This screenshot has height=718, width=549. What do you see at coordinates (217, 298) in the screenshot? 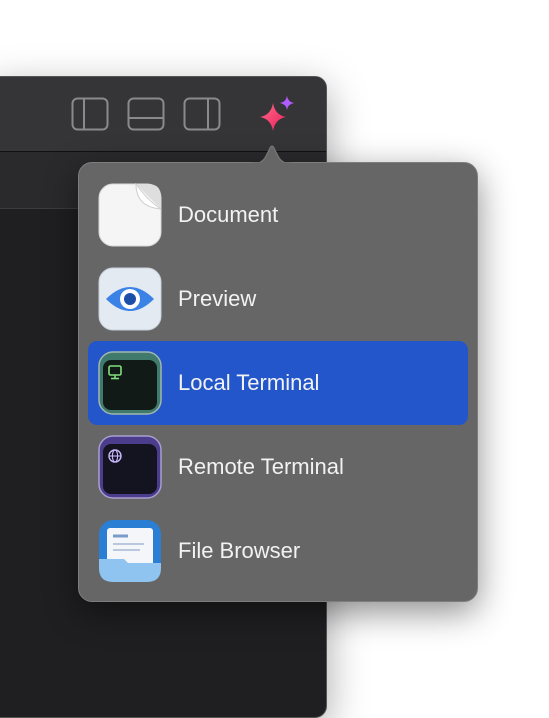
I see `menu-item-label: Preview` at bounding box center [217, 298].